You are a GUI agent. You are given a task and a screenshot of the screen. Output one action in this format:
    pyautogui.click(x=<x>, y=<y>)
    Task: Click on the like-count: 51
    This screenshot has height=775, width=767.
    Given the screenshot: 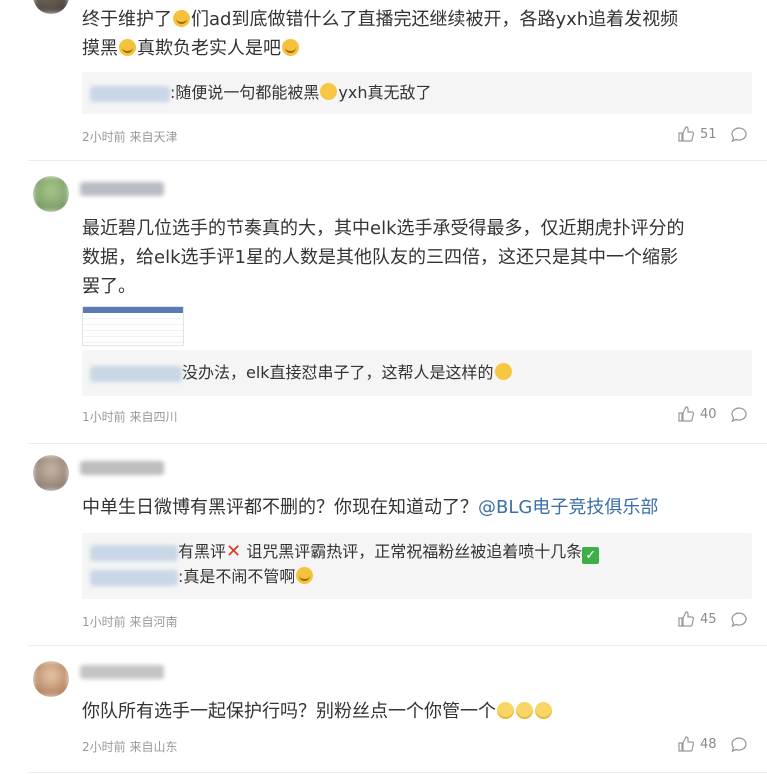 What is the action you would take?
    pyautogui.click(x=708, y=134)
    